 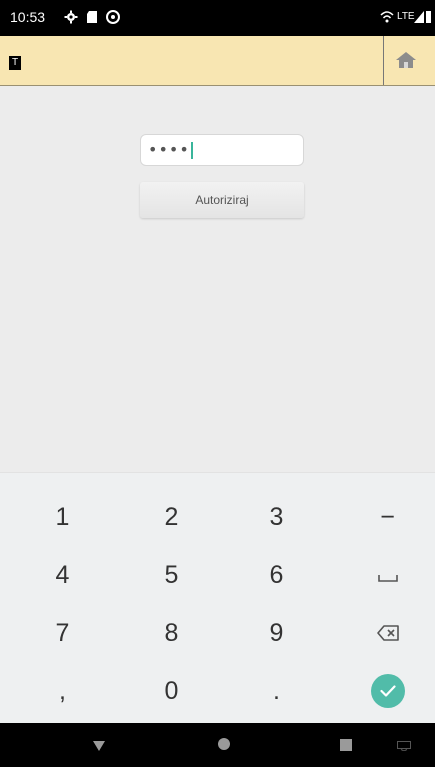 I want to click on key-6: 6, so click(x=276, y=575).